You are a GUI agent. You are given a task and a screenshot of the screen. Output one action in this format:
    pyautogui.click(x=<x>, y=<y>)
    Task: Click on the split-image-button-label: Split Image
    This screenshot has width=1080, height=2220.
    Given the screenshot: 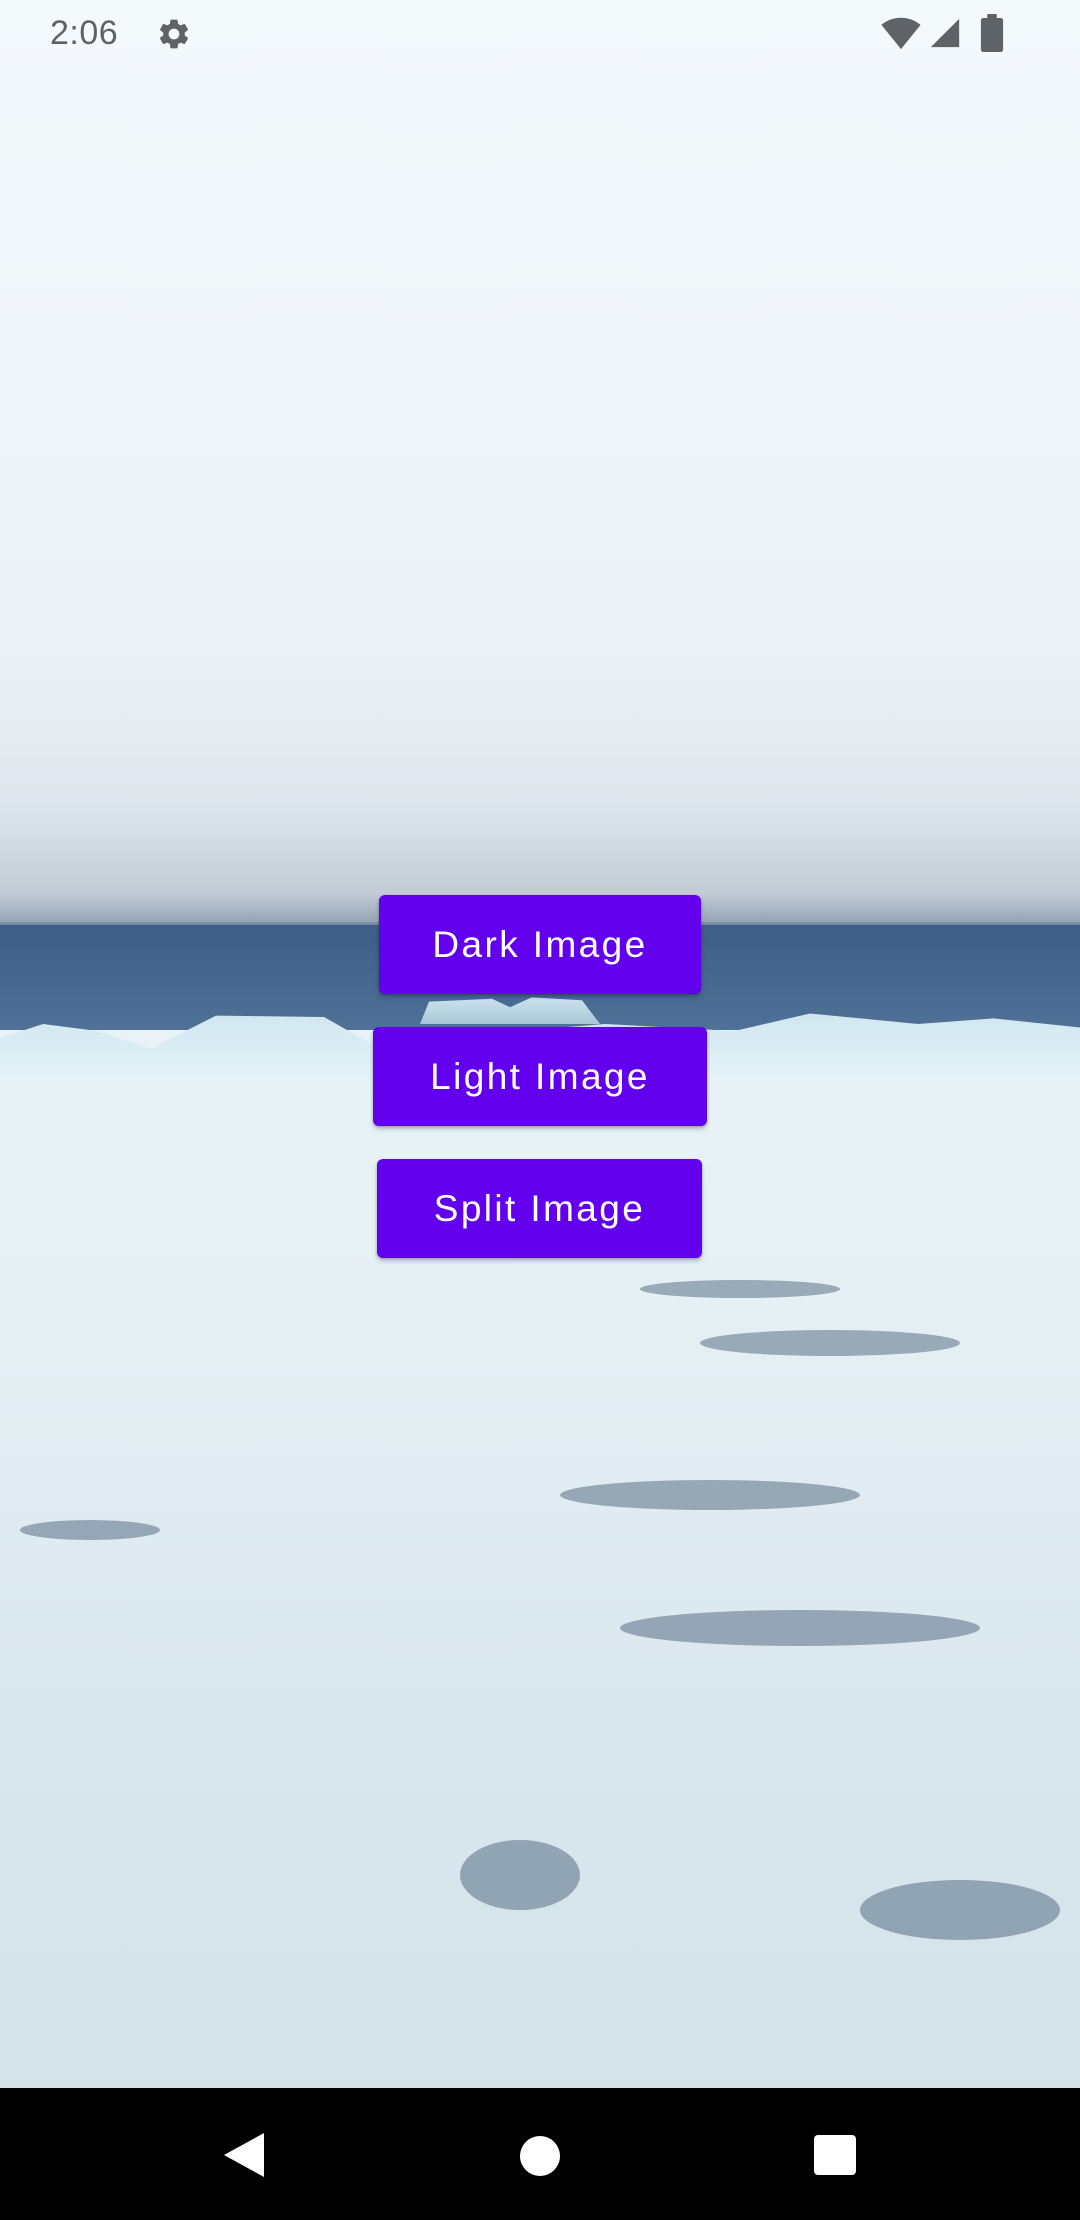 What is the action you would take?
    pyautogui.click(x=539, y=1208)
    